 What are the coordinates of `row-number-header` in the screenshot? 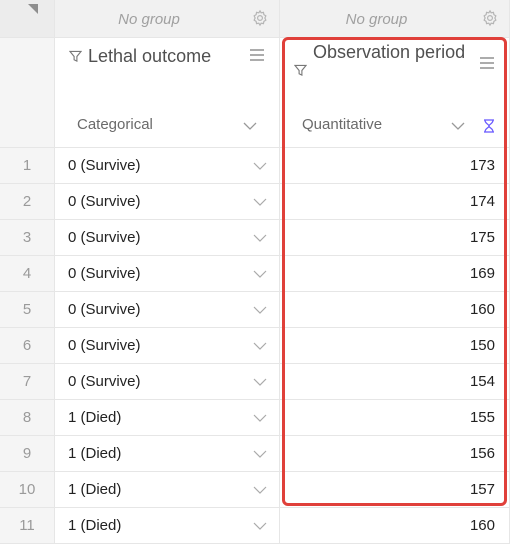 It's located at (27, 93).